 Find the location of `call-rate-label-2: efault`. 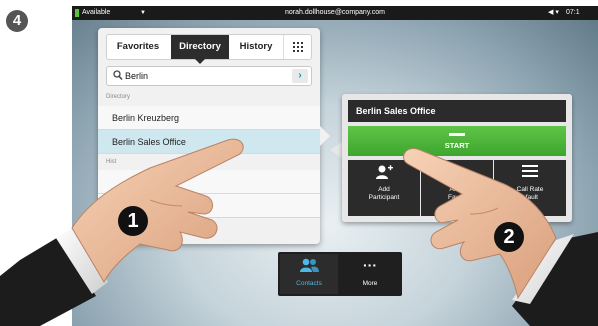

call-rate-label-2: efault is located at coordinates (530, 197).